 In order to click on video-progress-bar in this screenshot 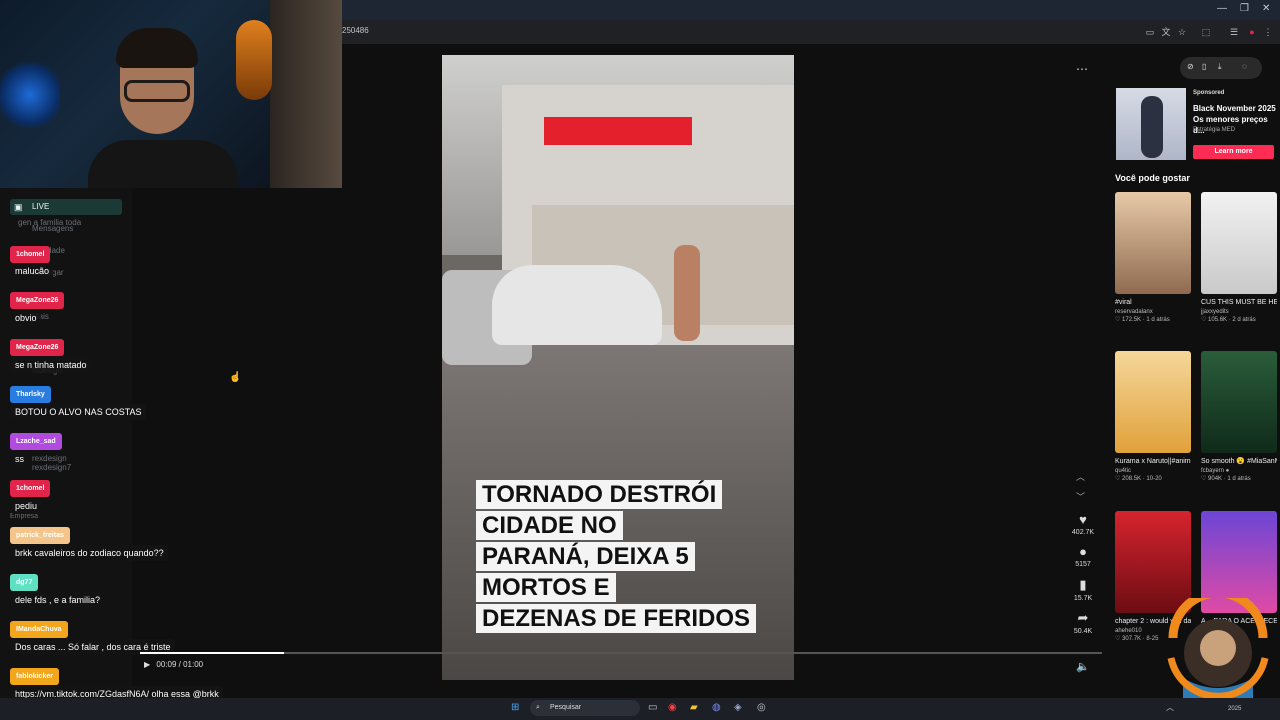, I will do `click(621, 653)`.